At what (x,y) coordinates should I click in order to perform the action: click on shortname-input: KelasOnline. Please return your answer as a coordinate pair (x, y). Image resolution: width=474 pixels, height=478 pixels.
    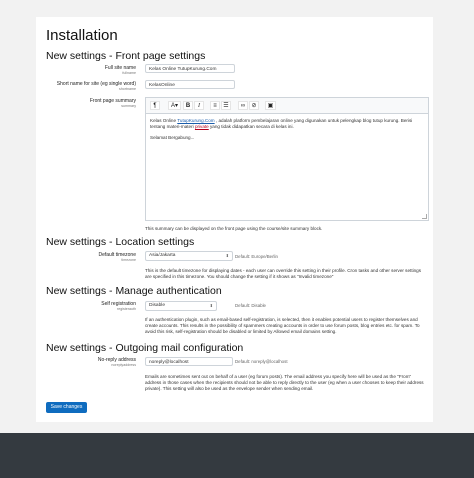
    Looking at the image, I should click on (190, 84).